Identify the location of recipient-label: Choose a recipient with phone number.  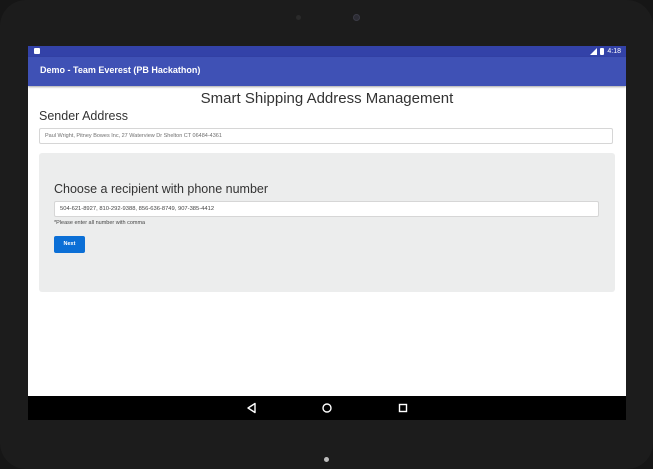
(161, 189).